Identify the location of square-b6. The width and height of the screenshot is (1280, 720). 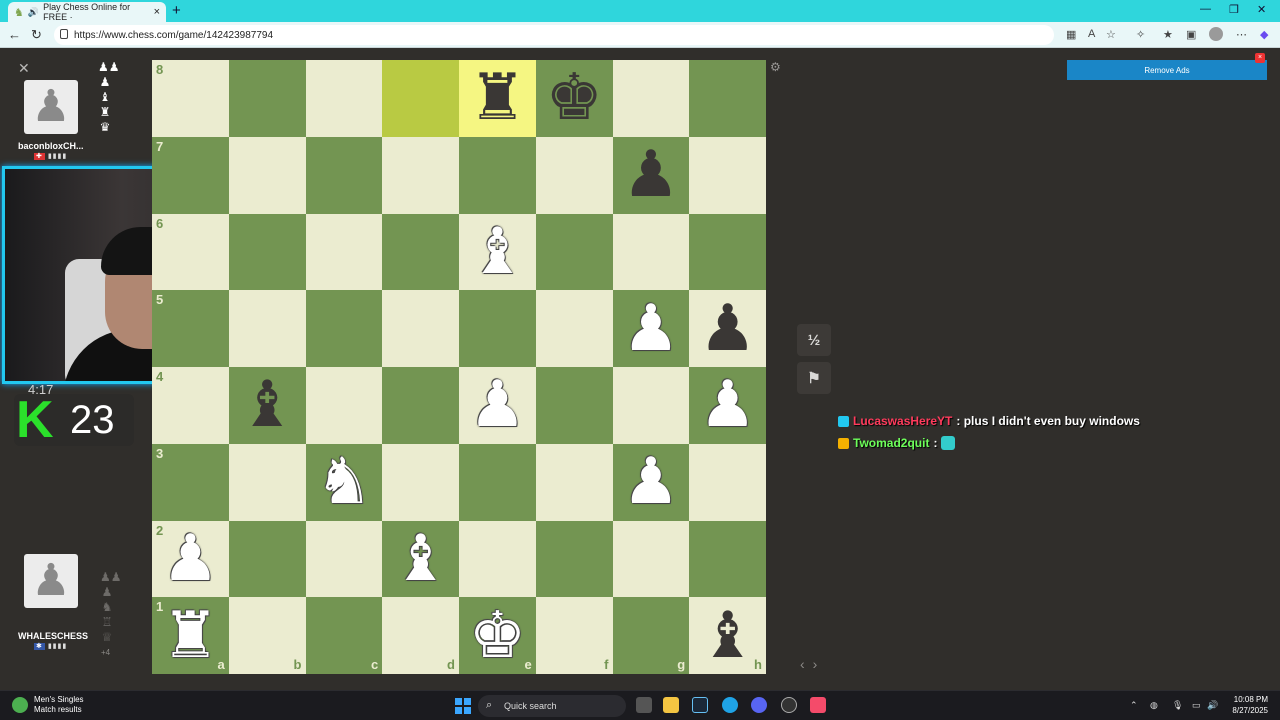
(267, 252).